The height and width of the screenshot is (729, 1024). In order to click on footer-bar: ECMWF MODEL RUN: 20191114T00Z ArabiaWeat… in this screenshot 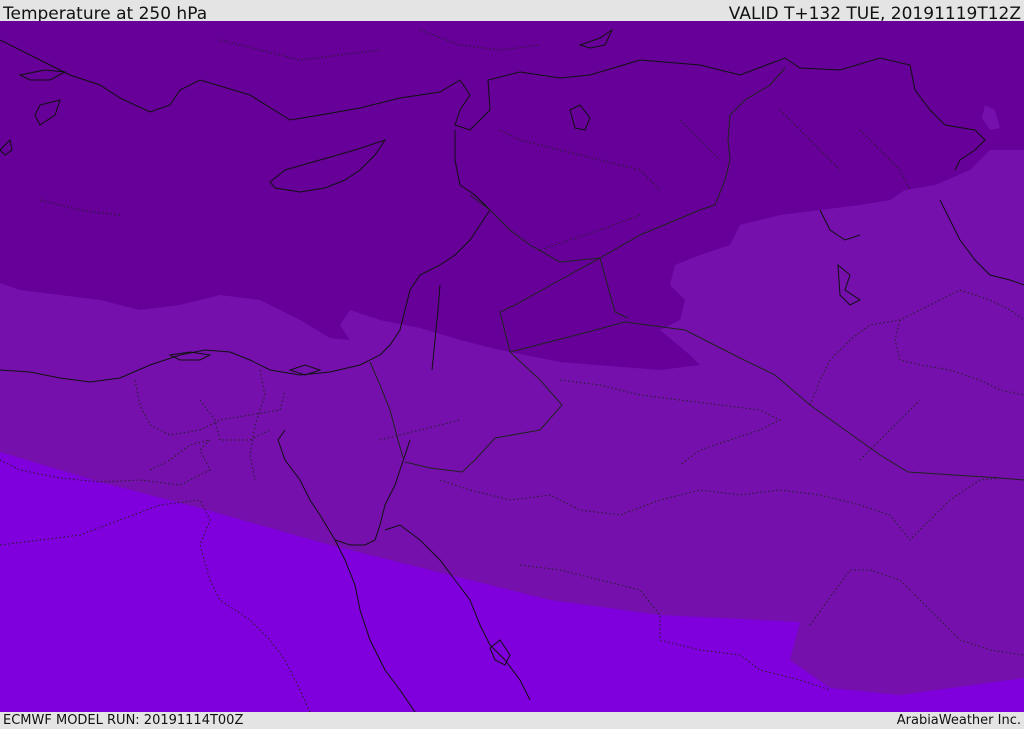, I will do `click(512, 720)`.